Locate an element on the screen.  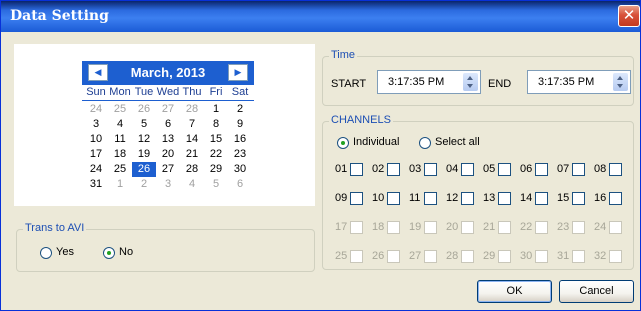
calendar-day: 9 is located at coordinates (240, 124).